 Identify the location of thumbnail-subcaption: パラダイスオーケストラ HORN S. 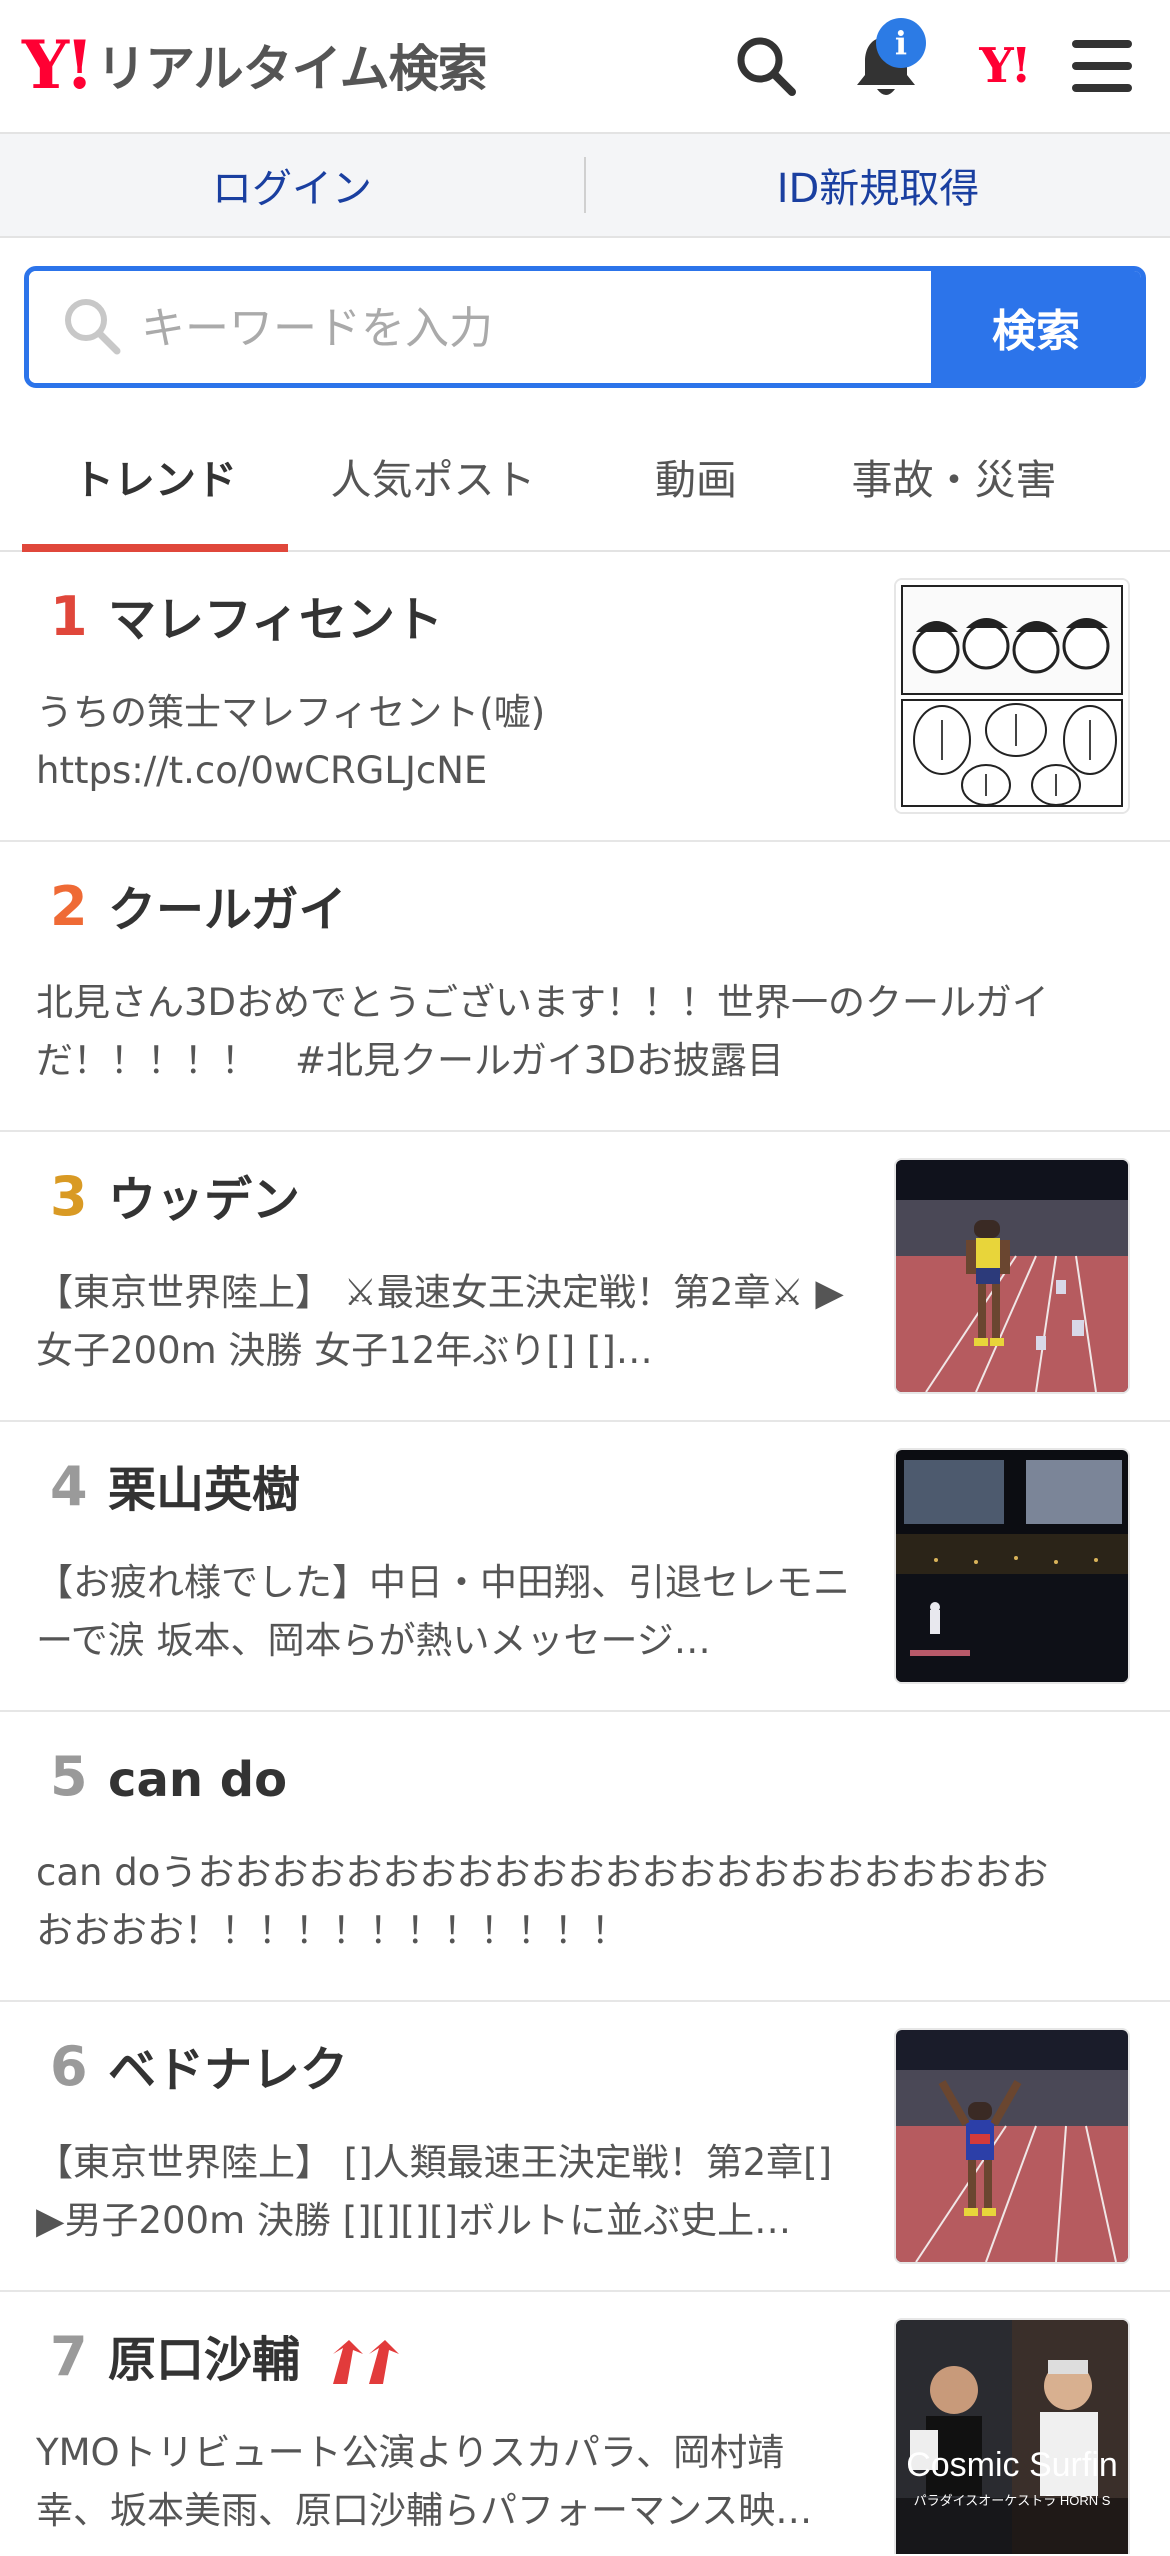
(1012, 2500).